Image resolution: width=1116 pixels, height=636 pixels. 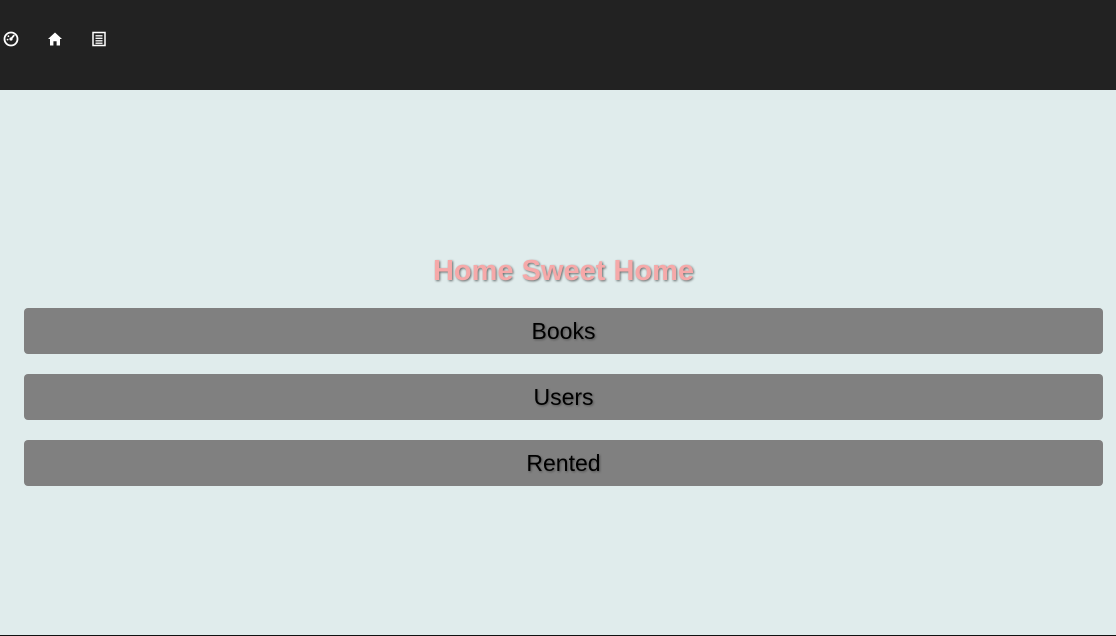 I want to click on rented-button: Rented, so click(x=563, y=463).